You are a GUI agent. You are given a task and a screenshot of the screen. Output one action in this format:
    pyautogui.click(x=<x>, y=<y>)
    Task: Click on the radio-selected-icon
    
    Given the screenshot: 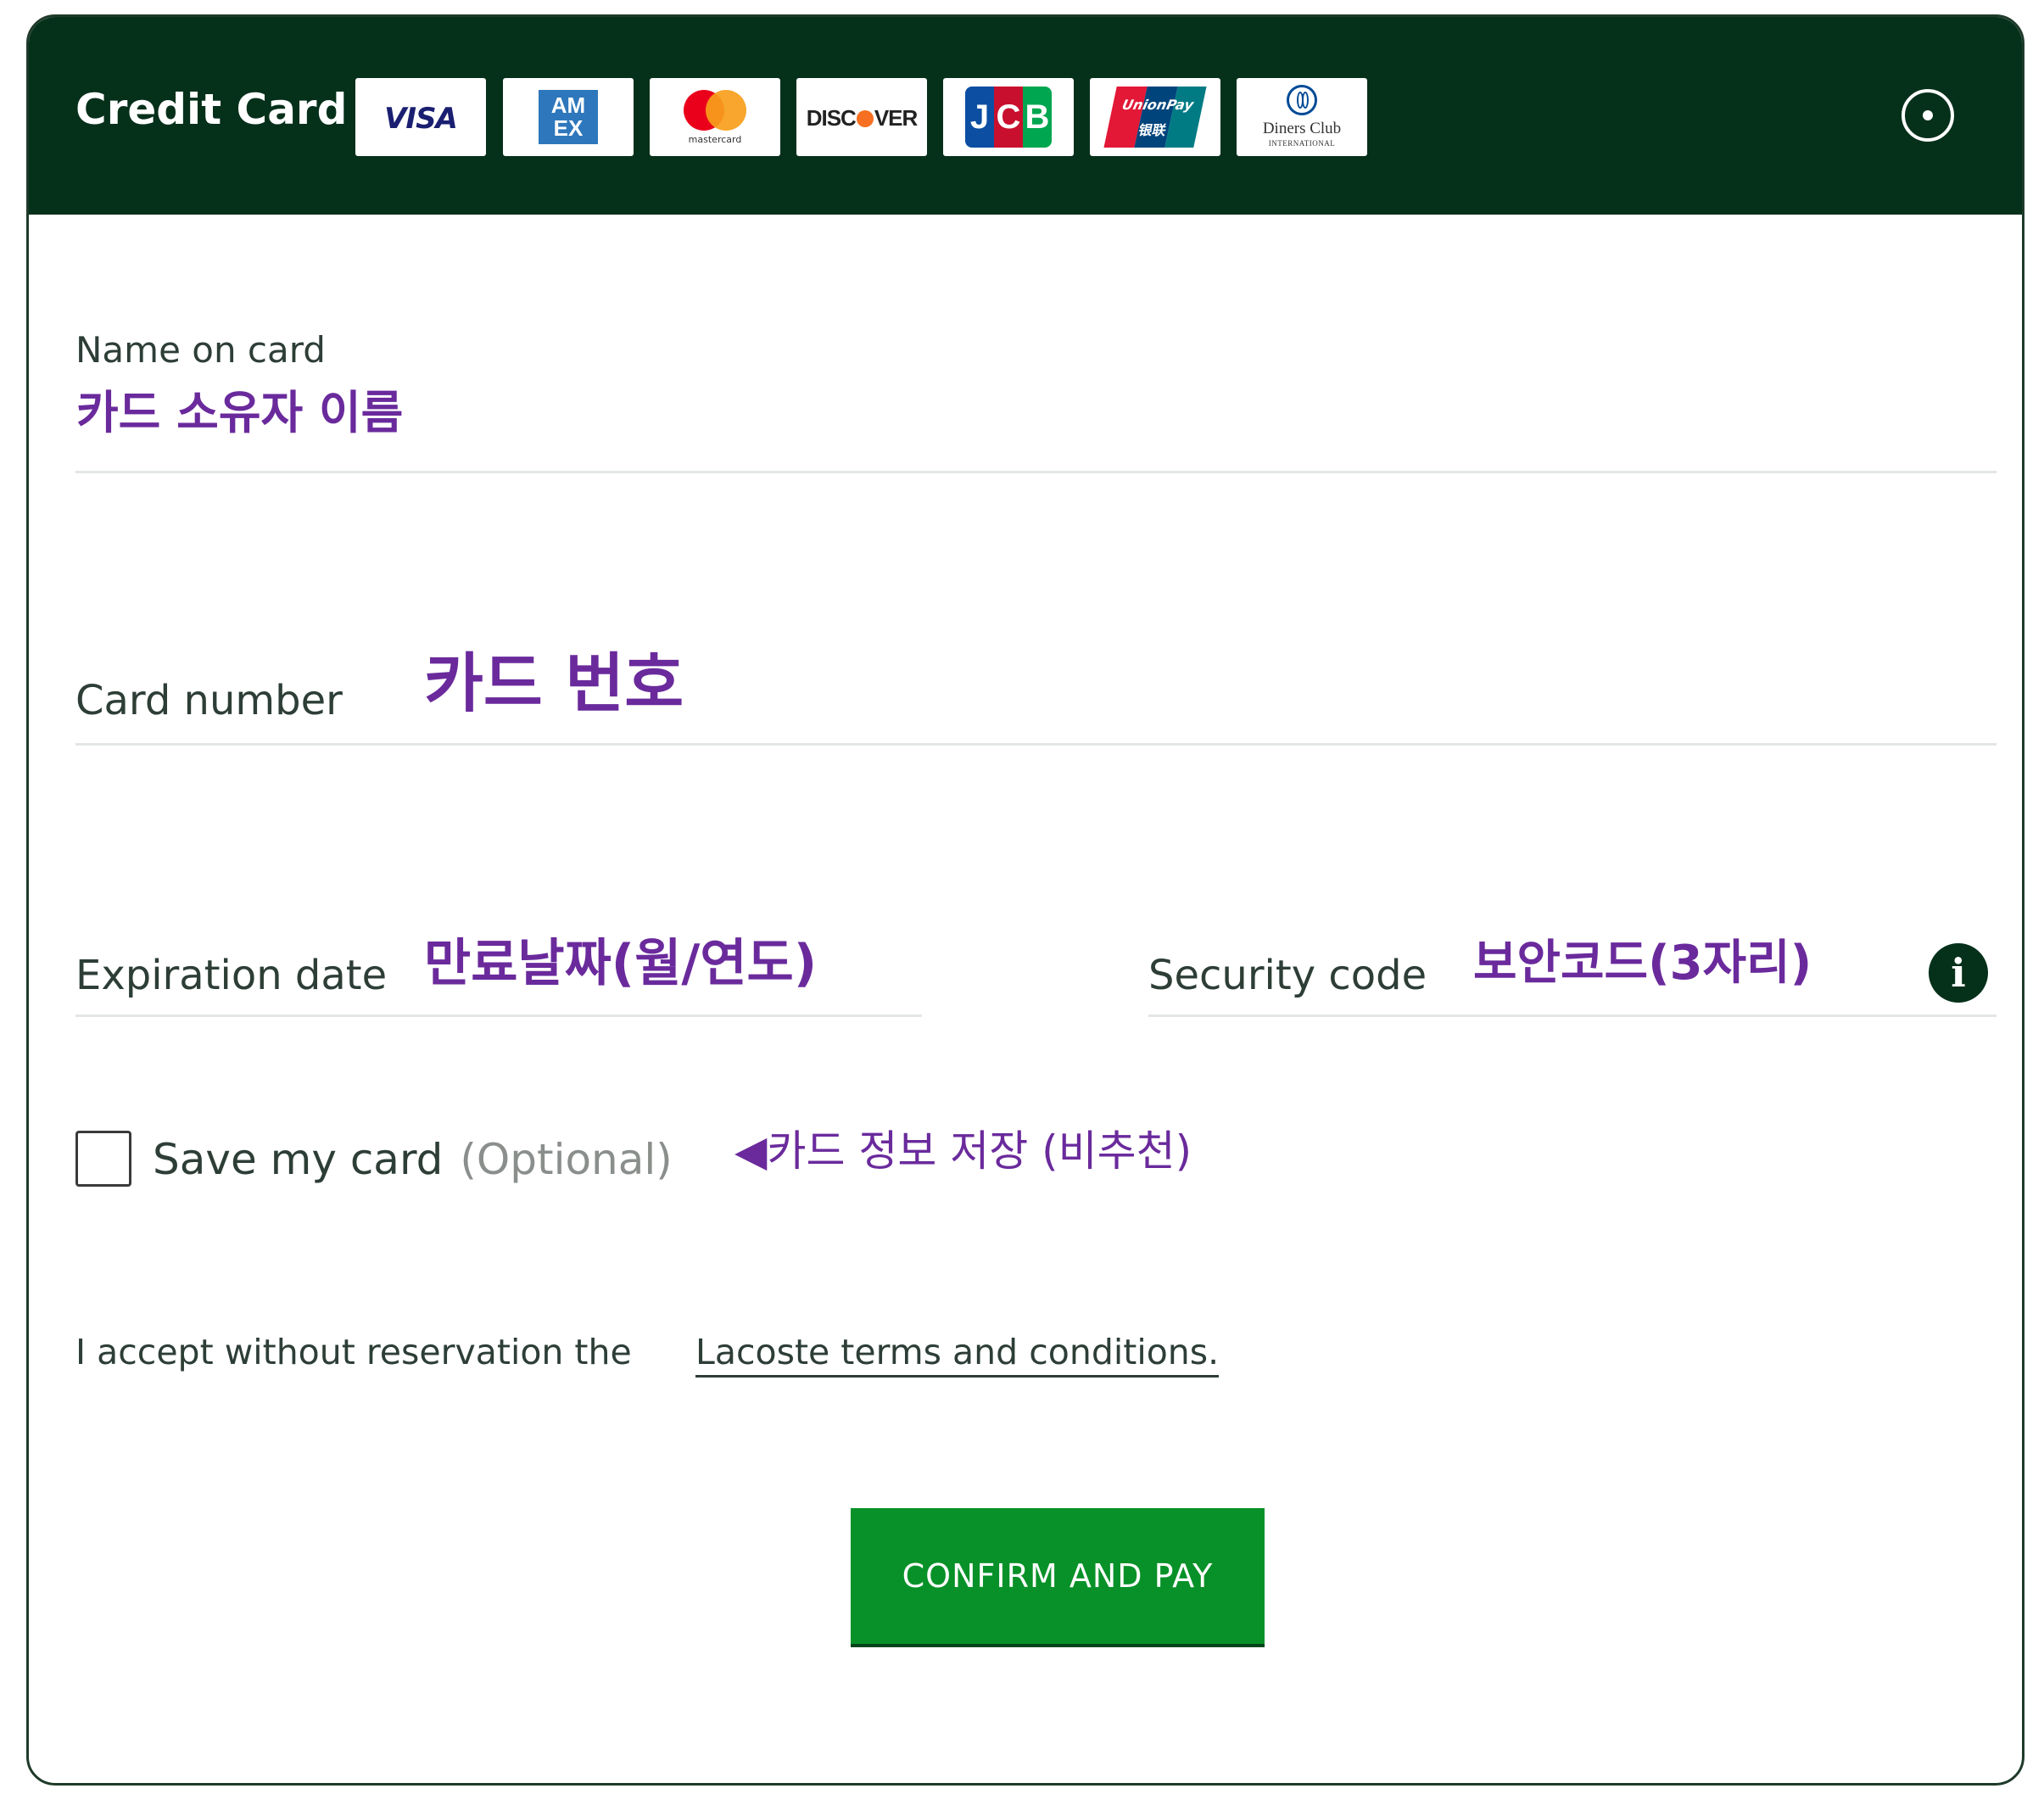 What is the action you would take?
    pyautogui.click(x=1928, y=115)
    